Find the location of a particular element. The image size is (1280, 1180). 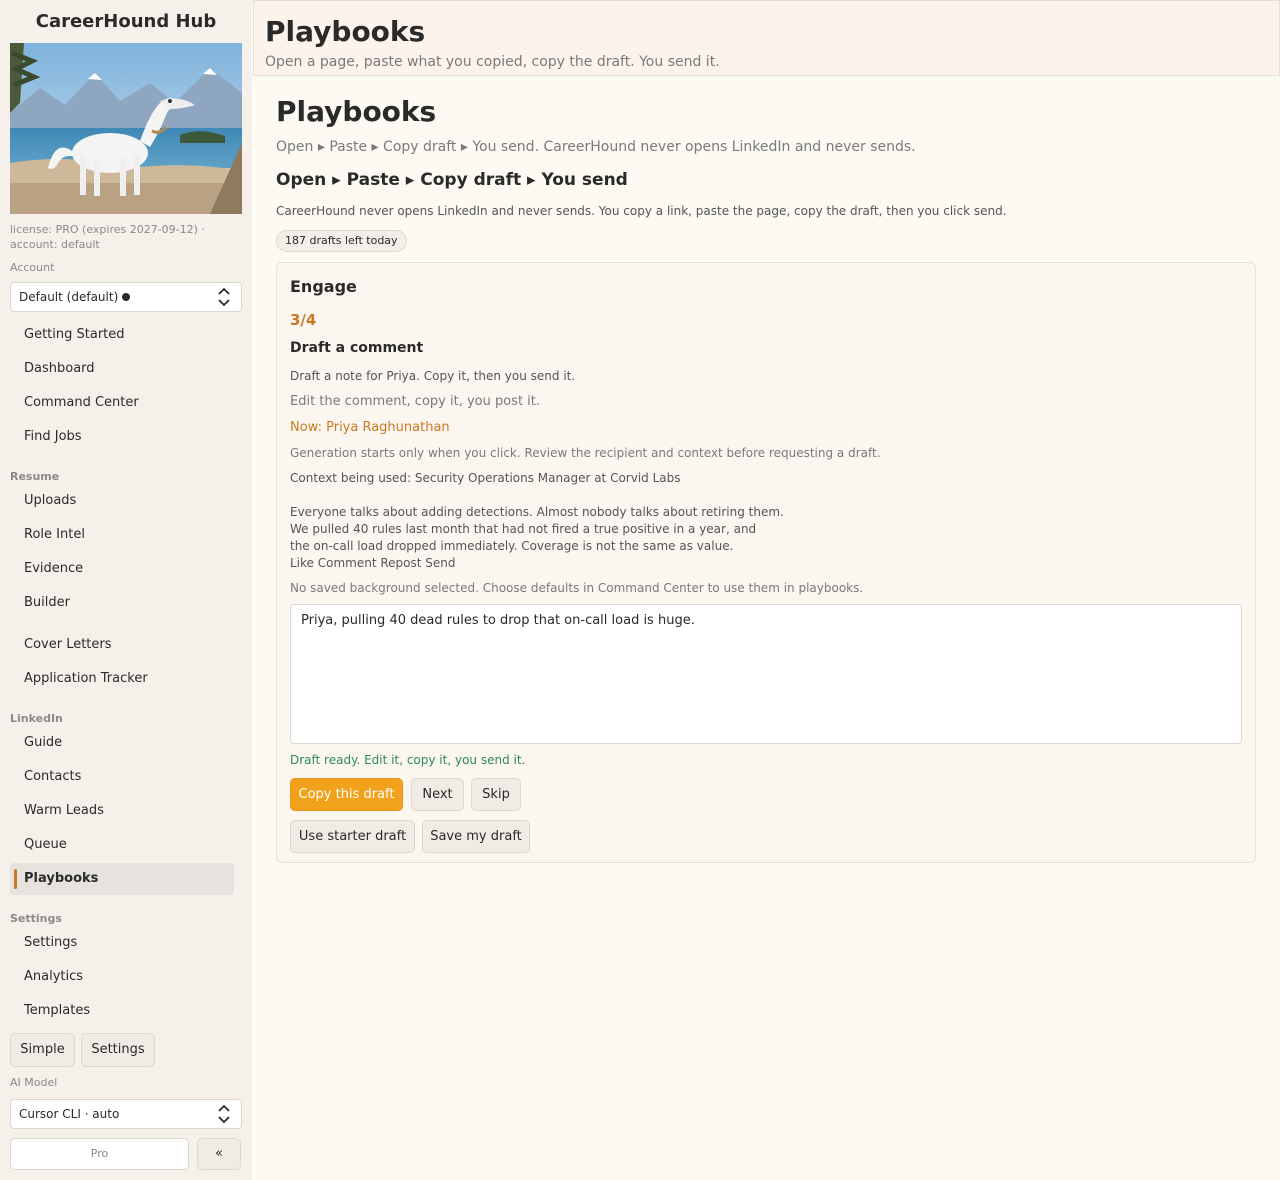

brand-title: CareerHound Hub is located at coordinates (126, 21).